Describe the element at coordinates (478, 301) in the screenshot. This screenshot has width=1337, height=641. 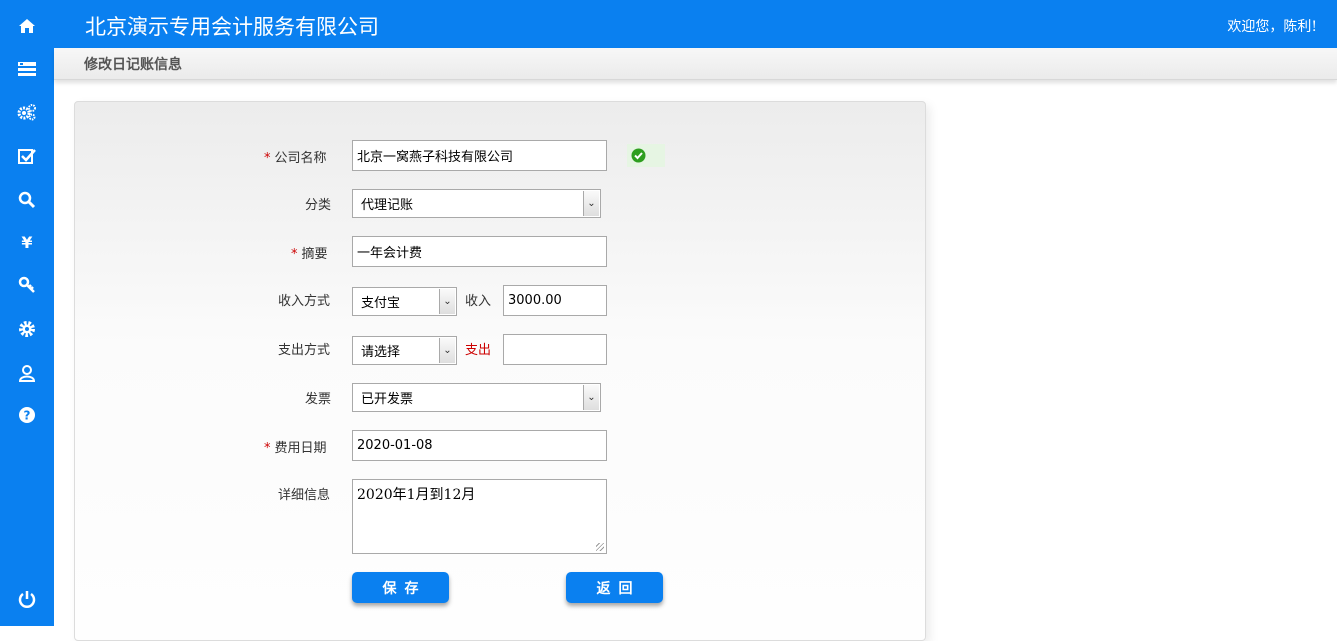
I see `income-label: 收入` at that location.